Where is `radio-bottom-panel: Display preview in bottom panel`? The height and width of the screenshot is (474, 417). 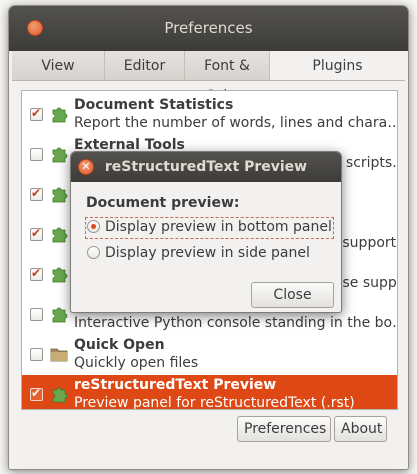 radio-bottom-panel: Display preview in bottom panel is located at coordinates (209, 228).